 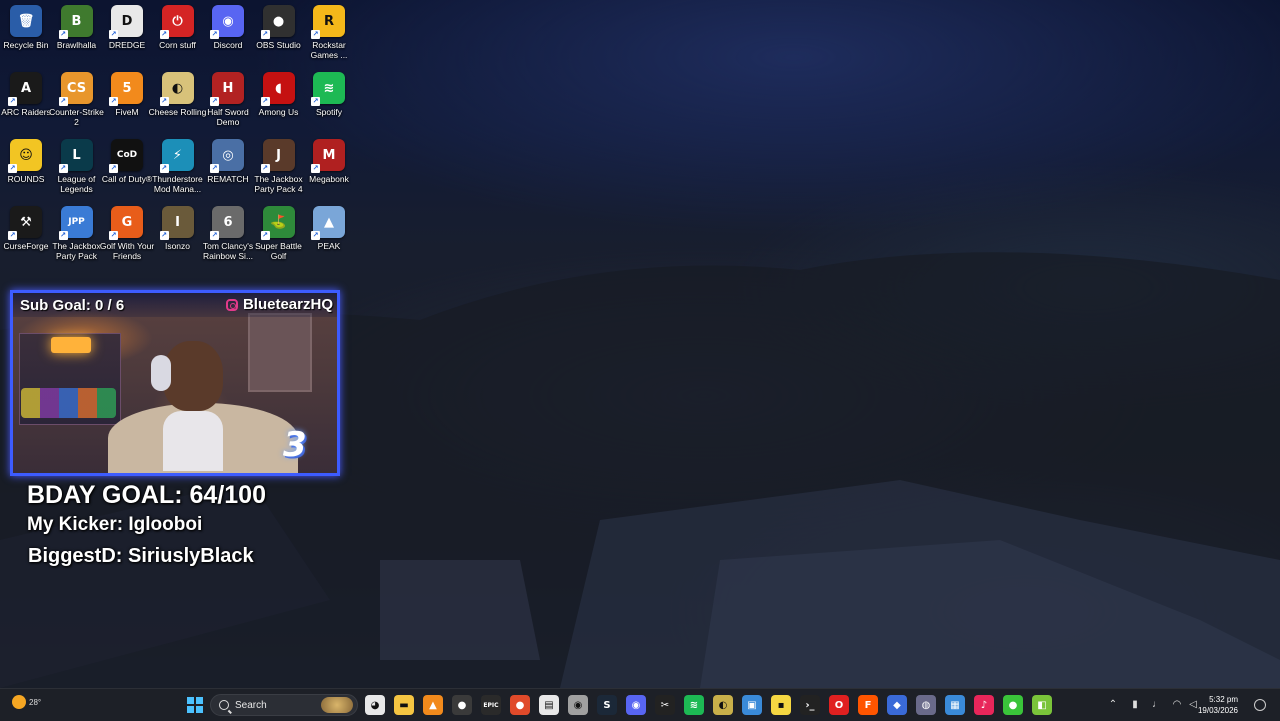 What do you see at coordinates (329, 99) in the screenshot?
I see `desktop-icon-spotify: ≋ ↗ Spotify` at bounding box center [329, 99].